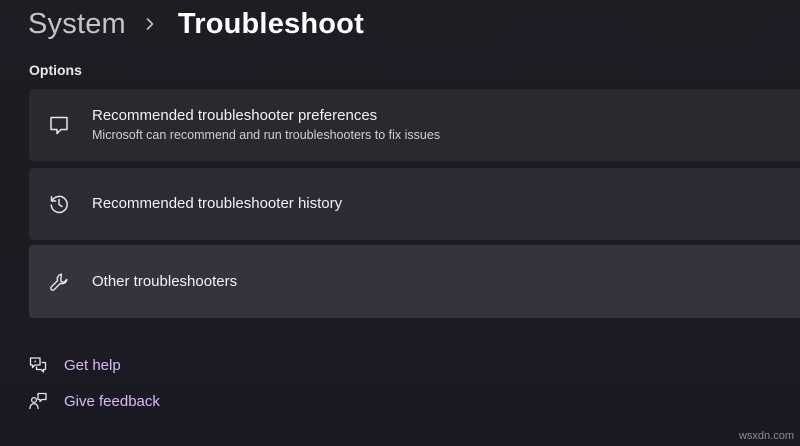  Describe the element at coordinates (217, 203) in the screenshot. I see `card-title: Recommended troubleshooter history` at that location.